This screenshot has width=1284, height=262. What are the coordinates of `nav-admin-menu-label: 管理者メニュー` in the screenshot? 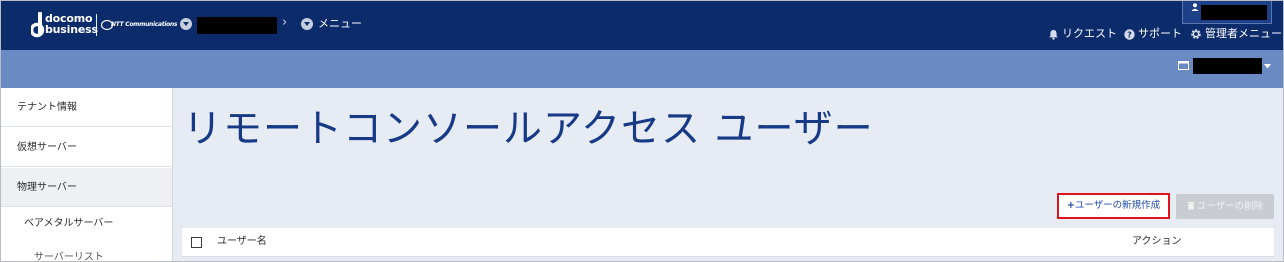 It's located at (1243, 33).